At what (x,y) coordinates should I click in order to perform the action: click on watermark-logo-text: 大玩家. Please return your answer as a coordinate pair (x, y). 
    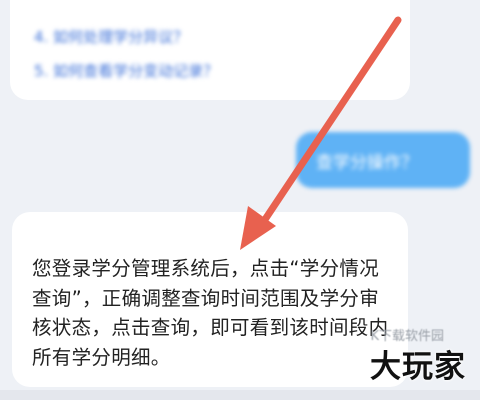
    Looking at the image, I should click on (418, 367).